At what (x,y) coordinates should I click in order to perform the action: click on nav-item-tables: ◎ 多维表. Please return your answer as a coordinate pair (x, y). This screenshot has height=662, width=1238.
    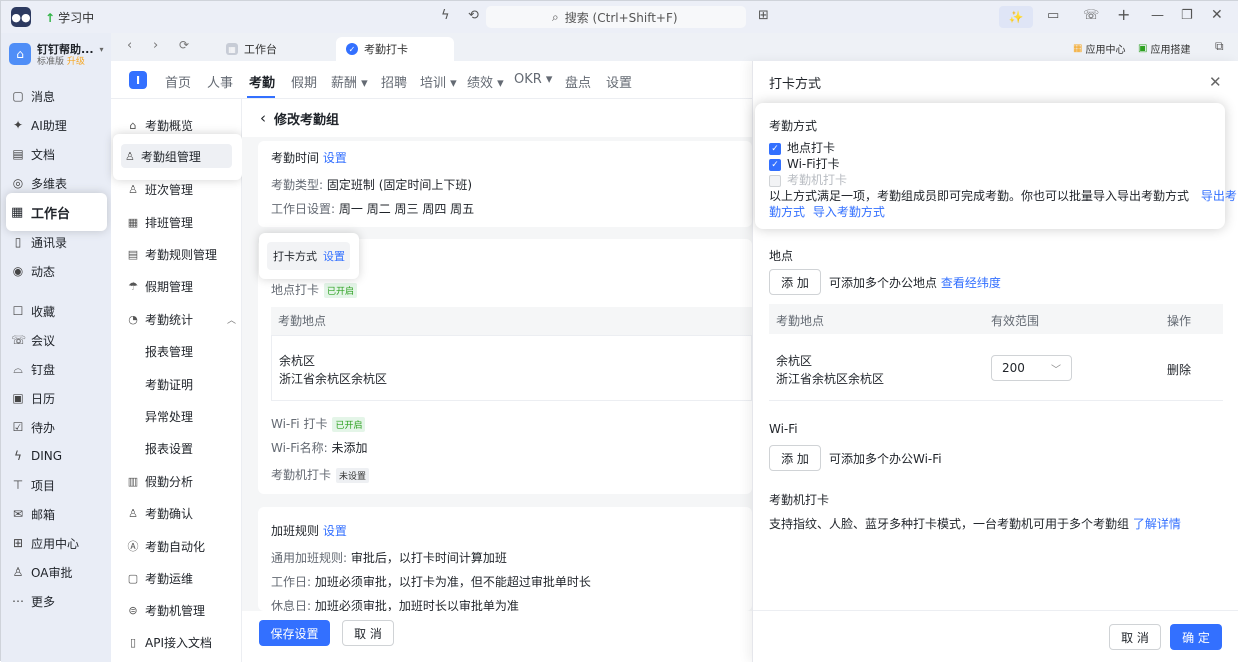
    Looking at the image, I should click on (39, 183).